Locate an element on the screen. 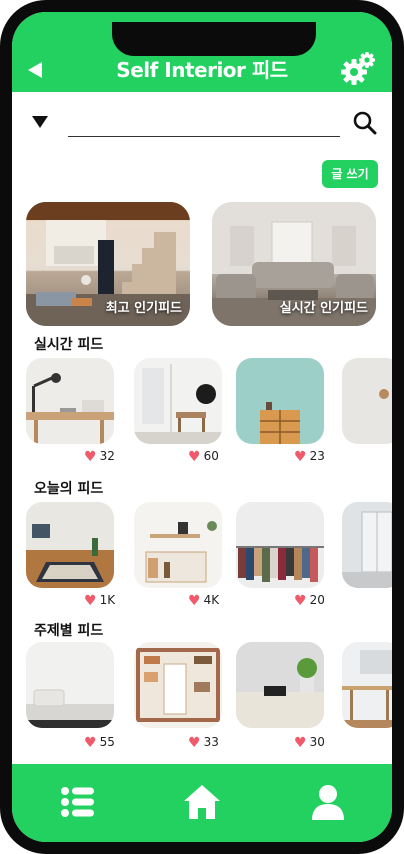 The image size is (404, 854). realtime-popular-feed-card: 실시간 인기피드 is located at coordinates (294, 264).